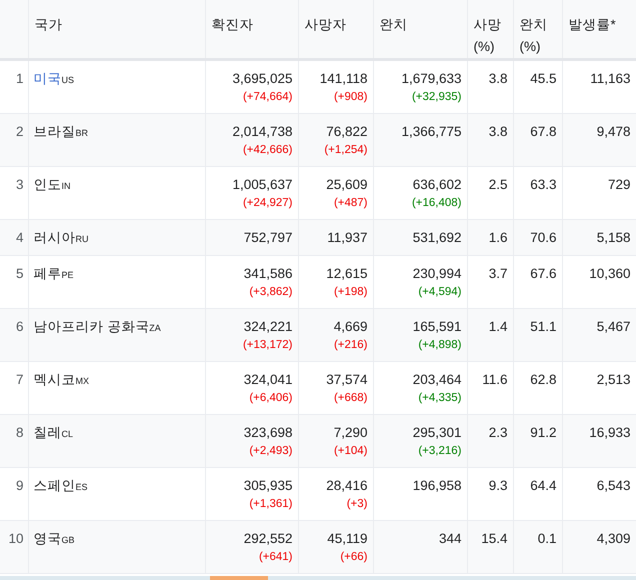 The height and width of the screenshot is (580, 636). What do you see at coordinates (55, 131) in the screenshot?
I see `country-name: 브라질` at bounding box center [55, 131].